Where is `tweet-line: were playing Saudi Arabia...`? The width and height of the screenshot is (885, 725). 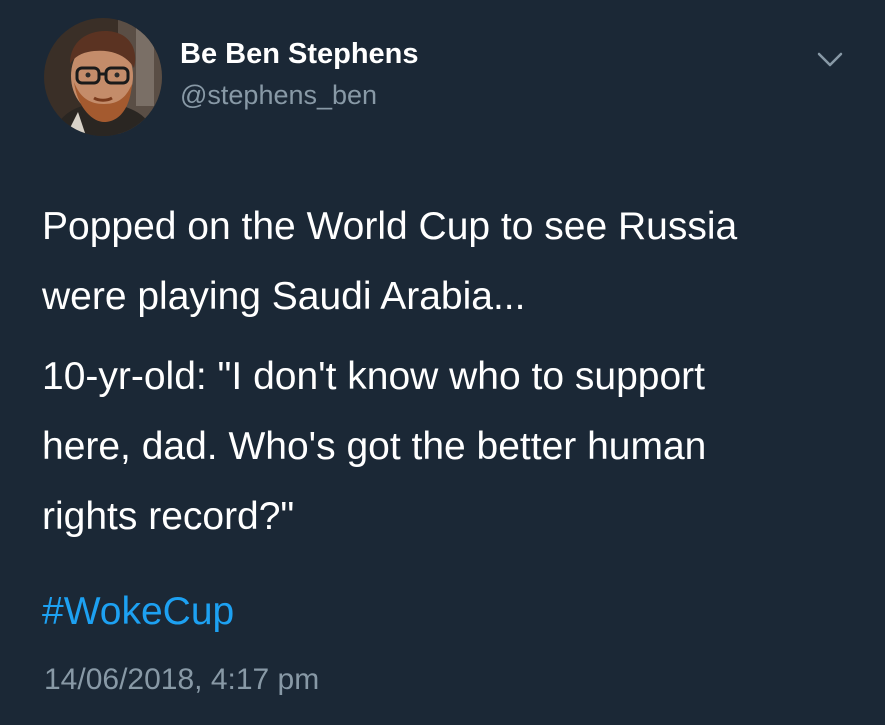 tweet-line: were playing Saudi Arabia... is located at coordinates (284, 296).